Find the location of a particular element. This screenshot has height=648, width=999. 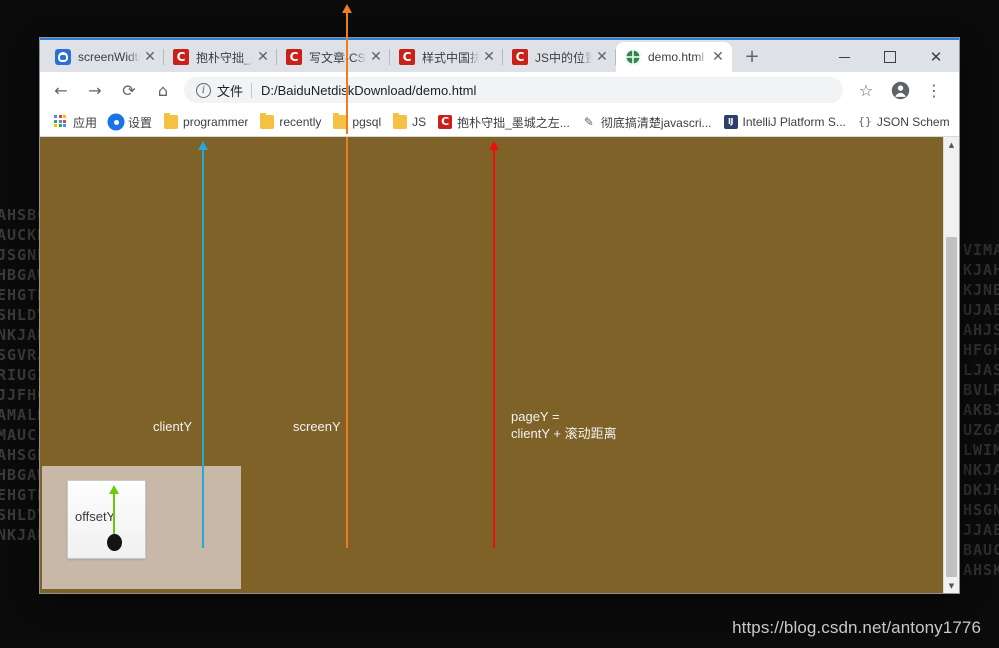

offsety-label: offsetY is located at coordinates (95, 516).